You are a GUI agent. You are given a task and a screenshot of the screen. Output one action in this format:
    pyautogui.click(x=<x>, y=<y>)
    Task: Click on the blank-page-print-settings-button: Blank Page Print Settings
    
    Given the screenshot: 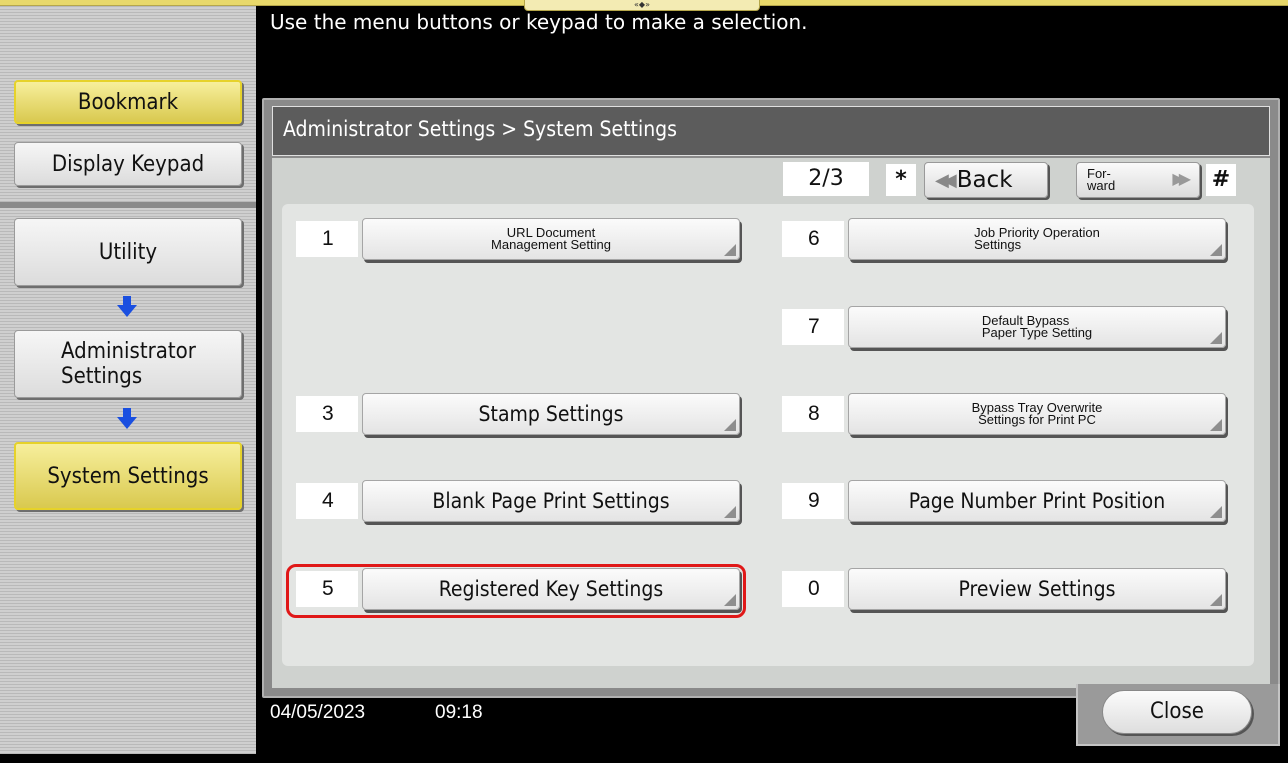 What is the action you would take?
    pyautogui.click(x=551, y=501)
    